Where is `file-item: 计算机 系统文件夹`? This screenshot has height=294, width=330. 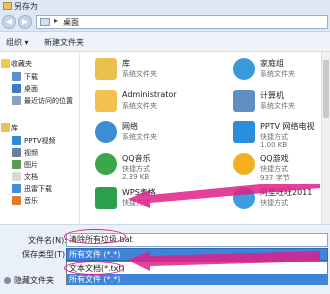
file-item: 计算机 系统文件夹 is located at coordinates (279, 105).